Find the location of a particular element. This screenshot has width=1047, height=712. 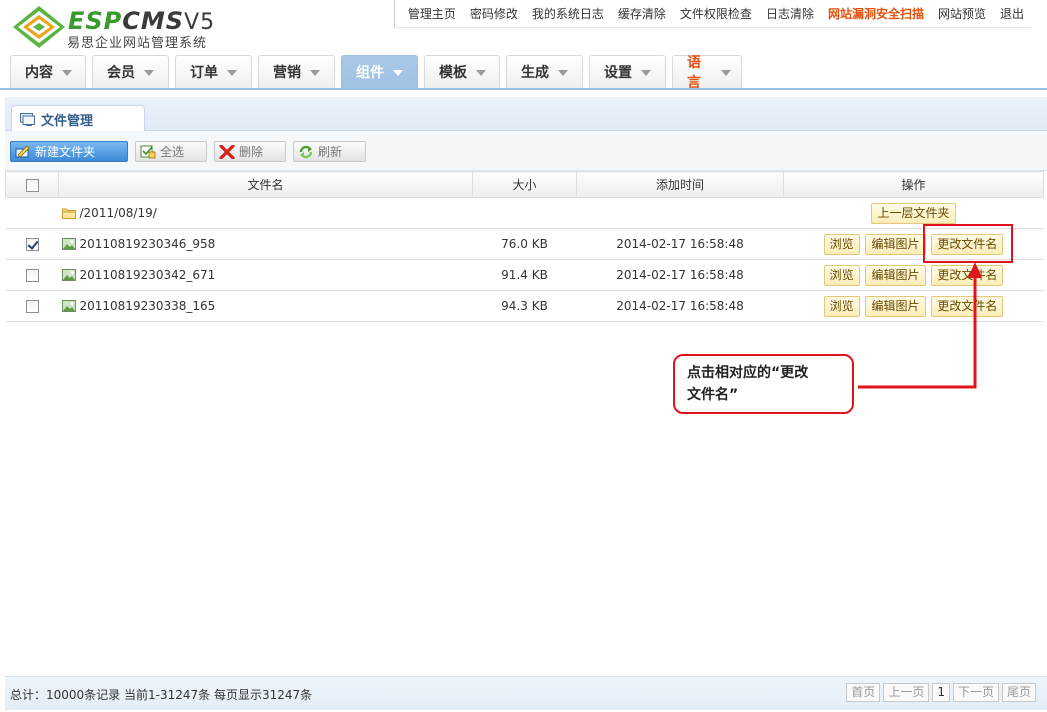

main-nav: 内容 会员 订单 营销 组件 模板 生成 设置 语言 is located at coordinates (379, 73).